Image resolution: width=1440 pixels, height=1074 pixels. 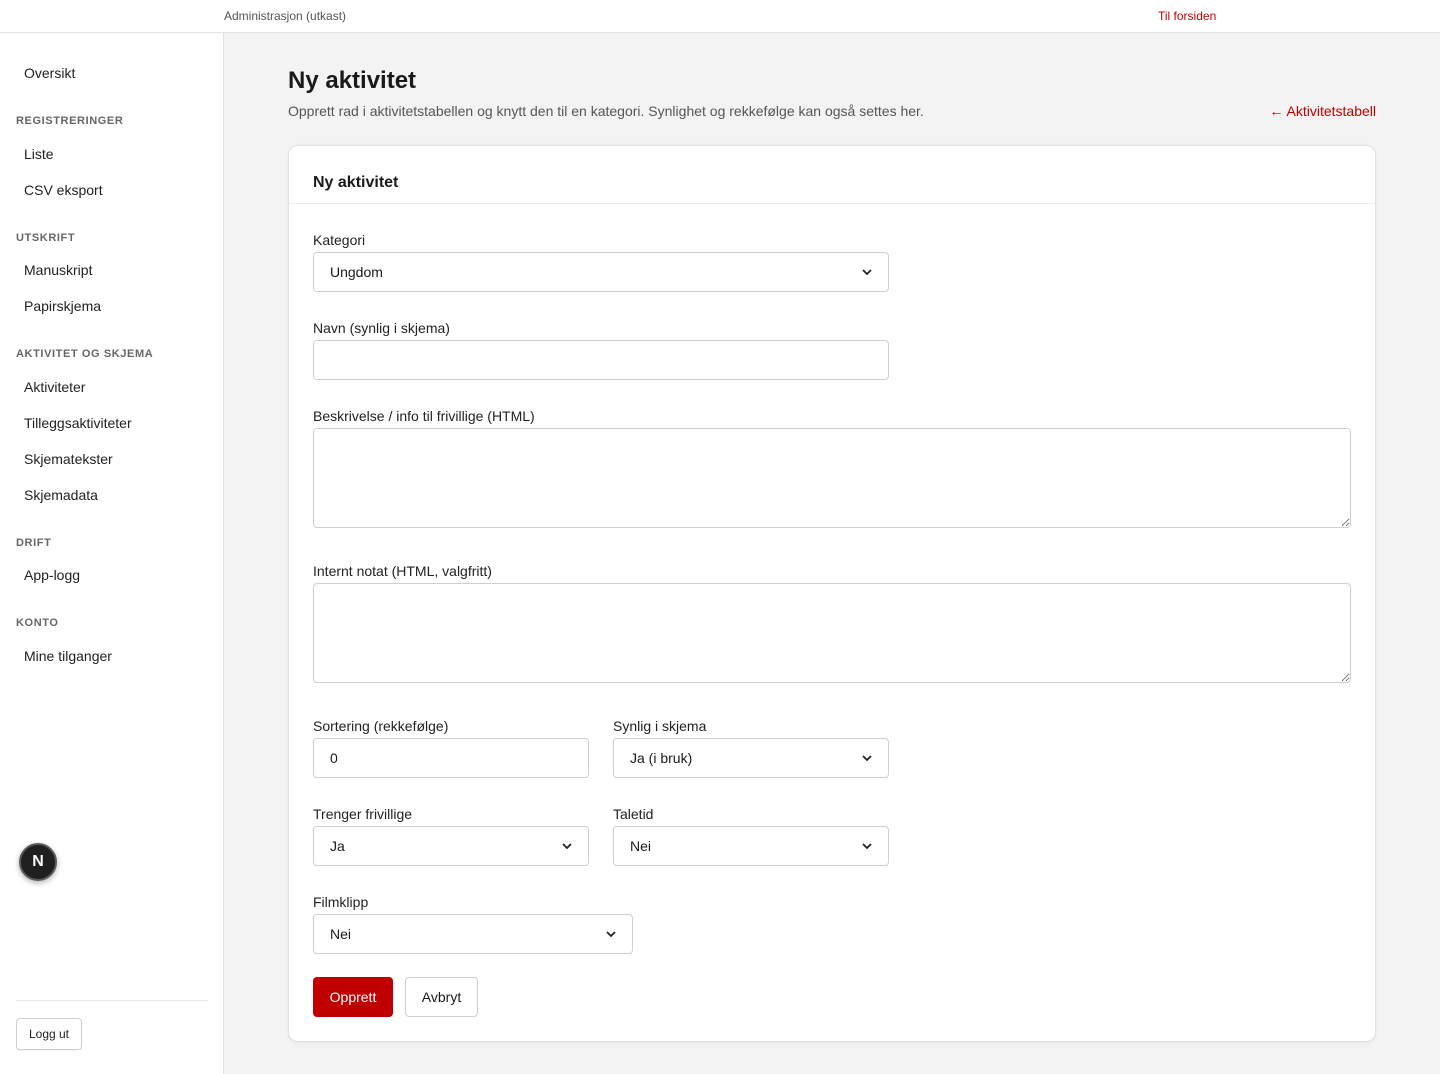 What do you see at coordinates (661, 758) in the screenshot?
I see `synlig-value: Ja (i bruk)` at bounding box center [661, 758].